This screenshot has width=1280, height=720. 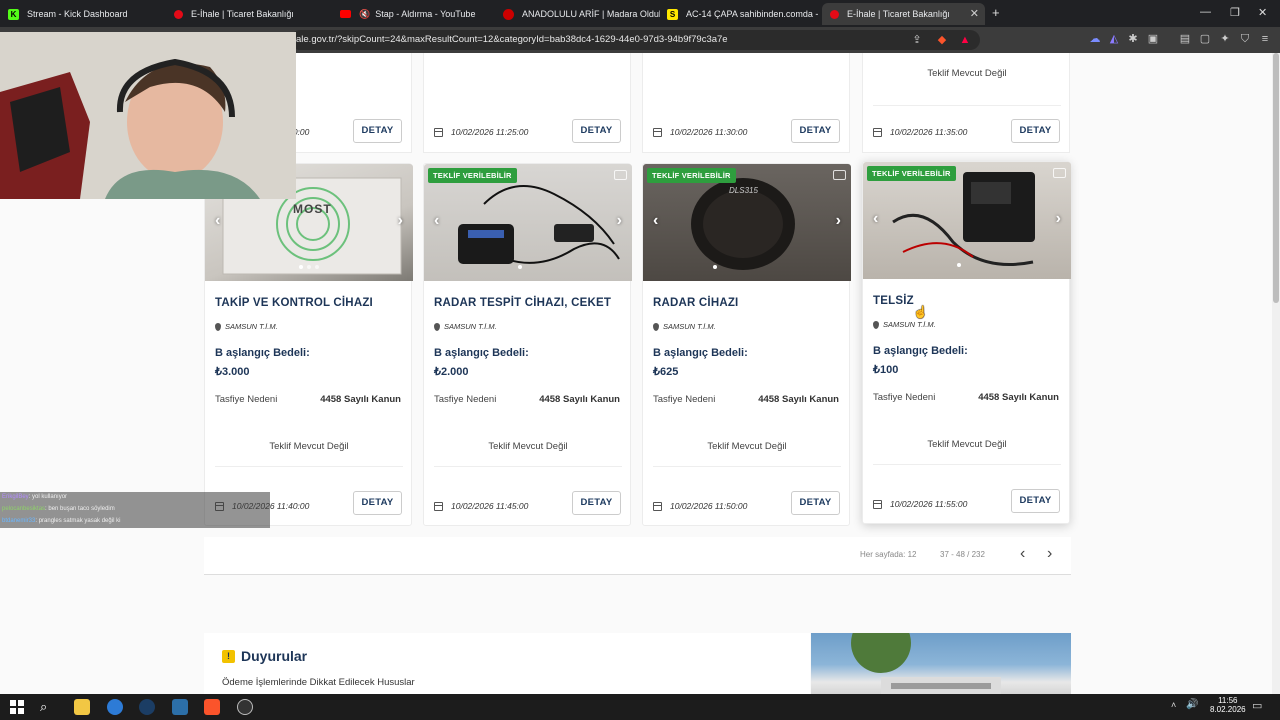 I want to click on clock-date: 8.02.2026, so click(x=1228, y=709).